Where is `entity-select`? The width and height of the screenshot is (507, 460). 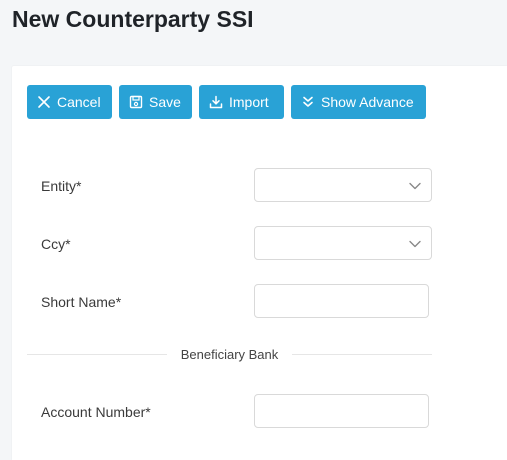 entity-select is located at coordinates (343, 185).